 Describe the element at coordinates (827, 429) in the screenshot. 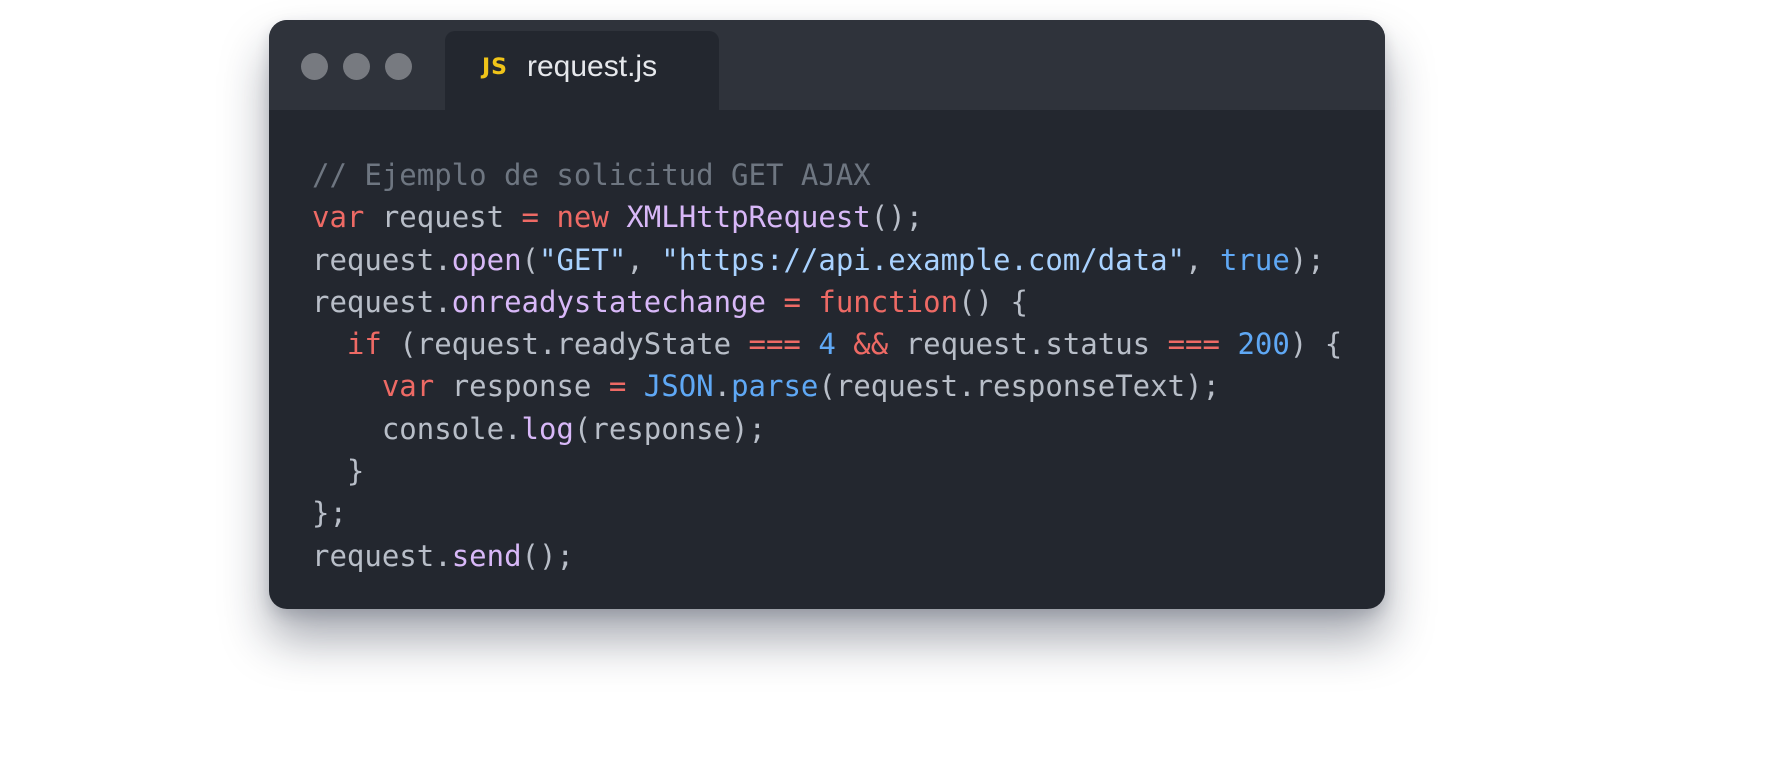

I see `code-line: console.log(response);` at that location.